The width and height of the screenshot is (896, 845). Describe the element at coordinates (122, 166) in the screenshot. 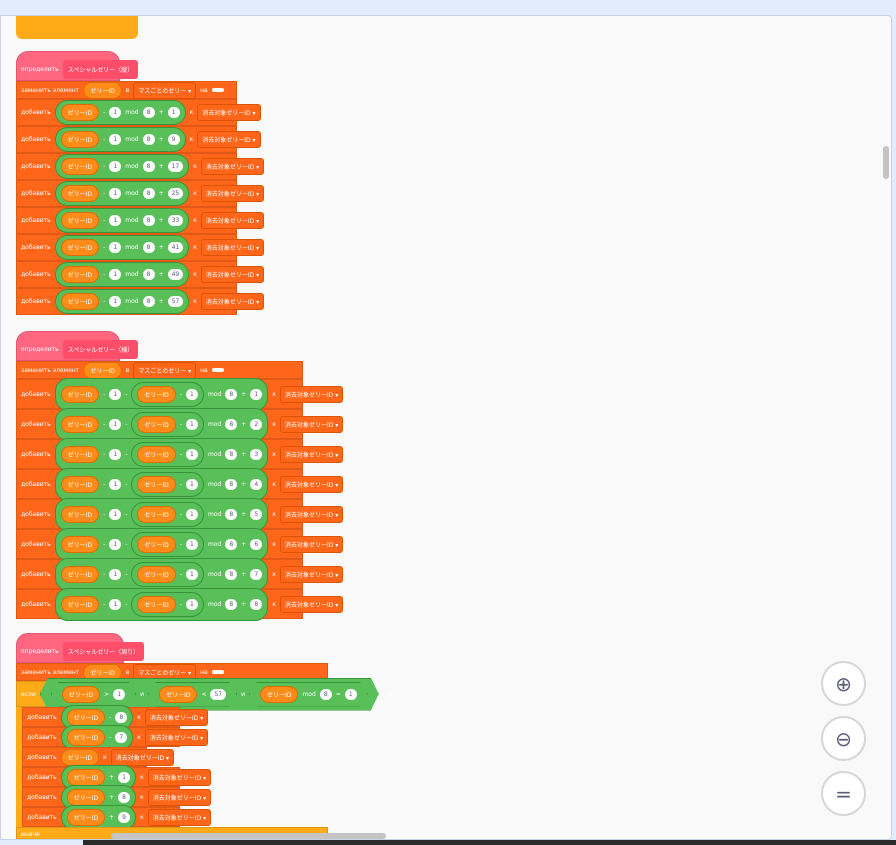

I see `operator-reporter: ゼリーID -1 mod 8 +17` at that location.